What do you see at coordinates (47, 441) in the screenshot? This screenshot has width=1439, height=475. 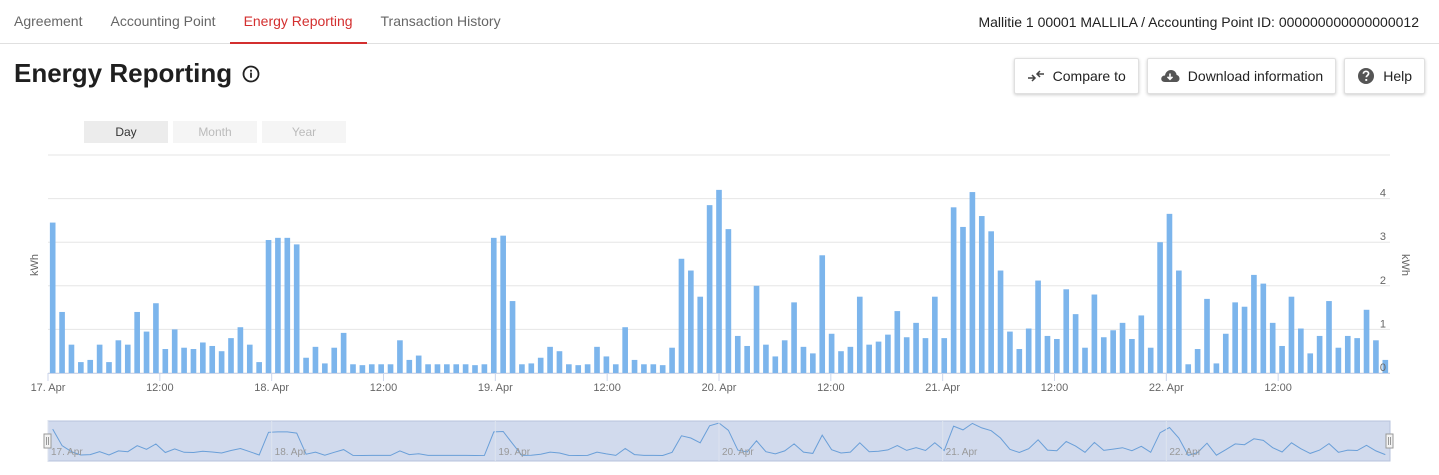 I see `navigator-handle-left` at bounding box center [47, 441].